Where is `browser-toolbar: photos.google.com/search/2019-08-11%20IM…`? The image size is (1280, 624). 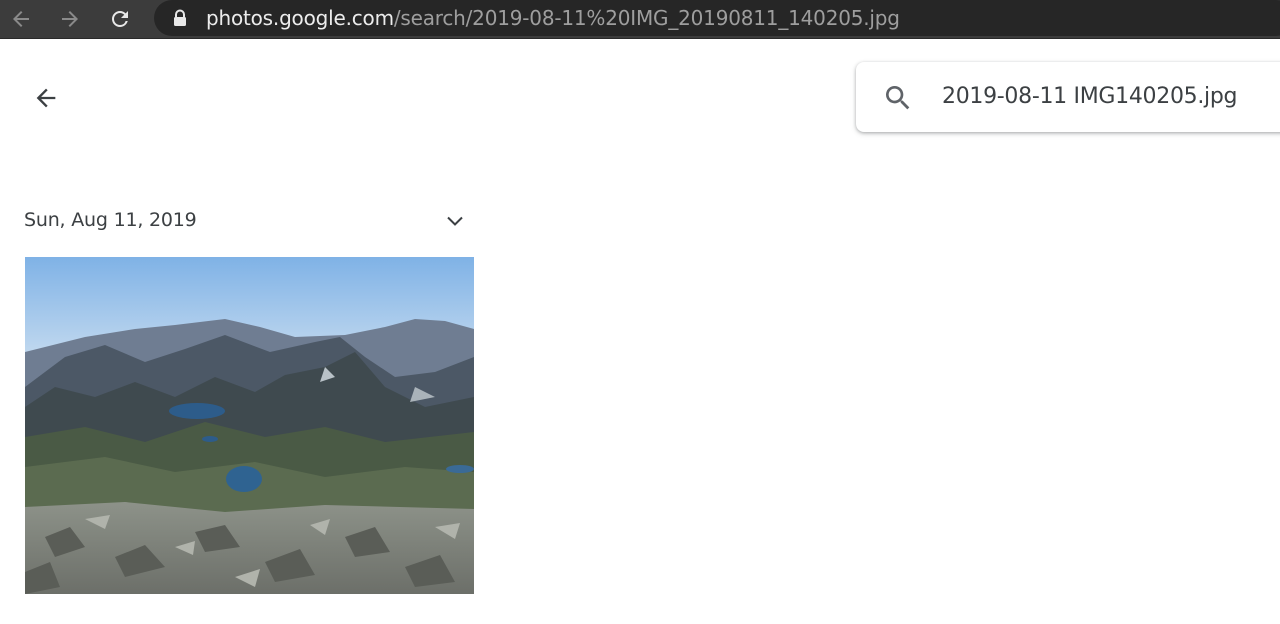
browser-toolbar: photos.google.com/search/2019-08-11%20IM… is located at coordinates (640, 19).